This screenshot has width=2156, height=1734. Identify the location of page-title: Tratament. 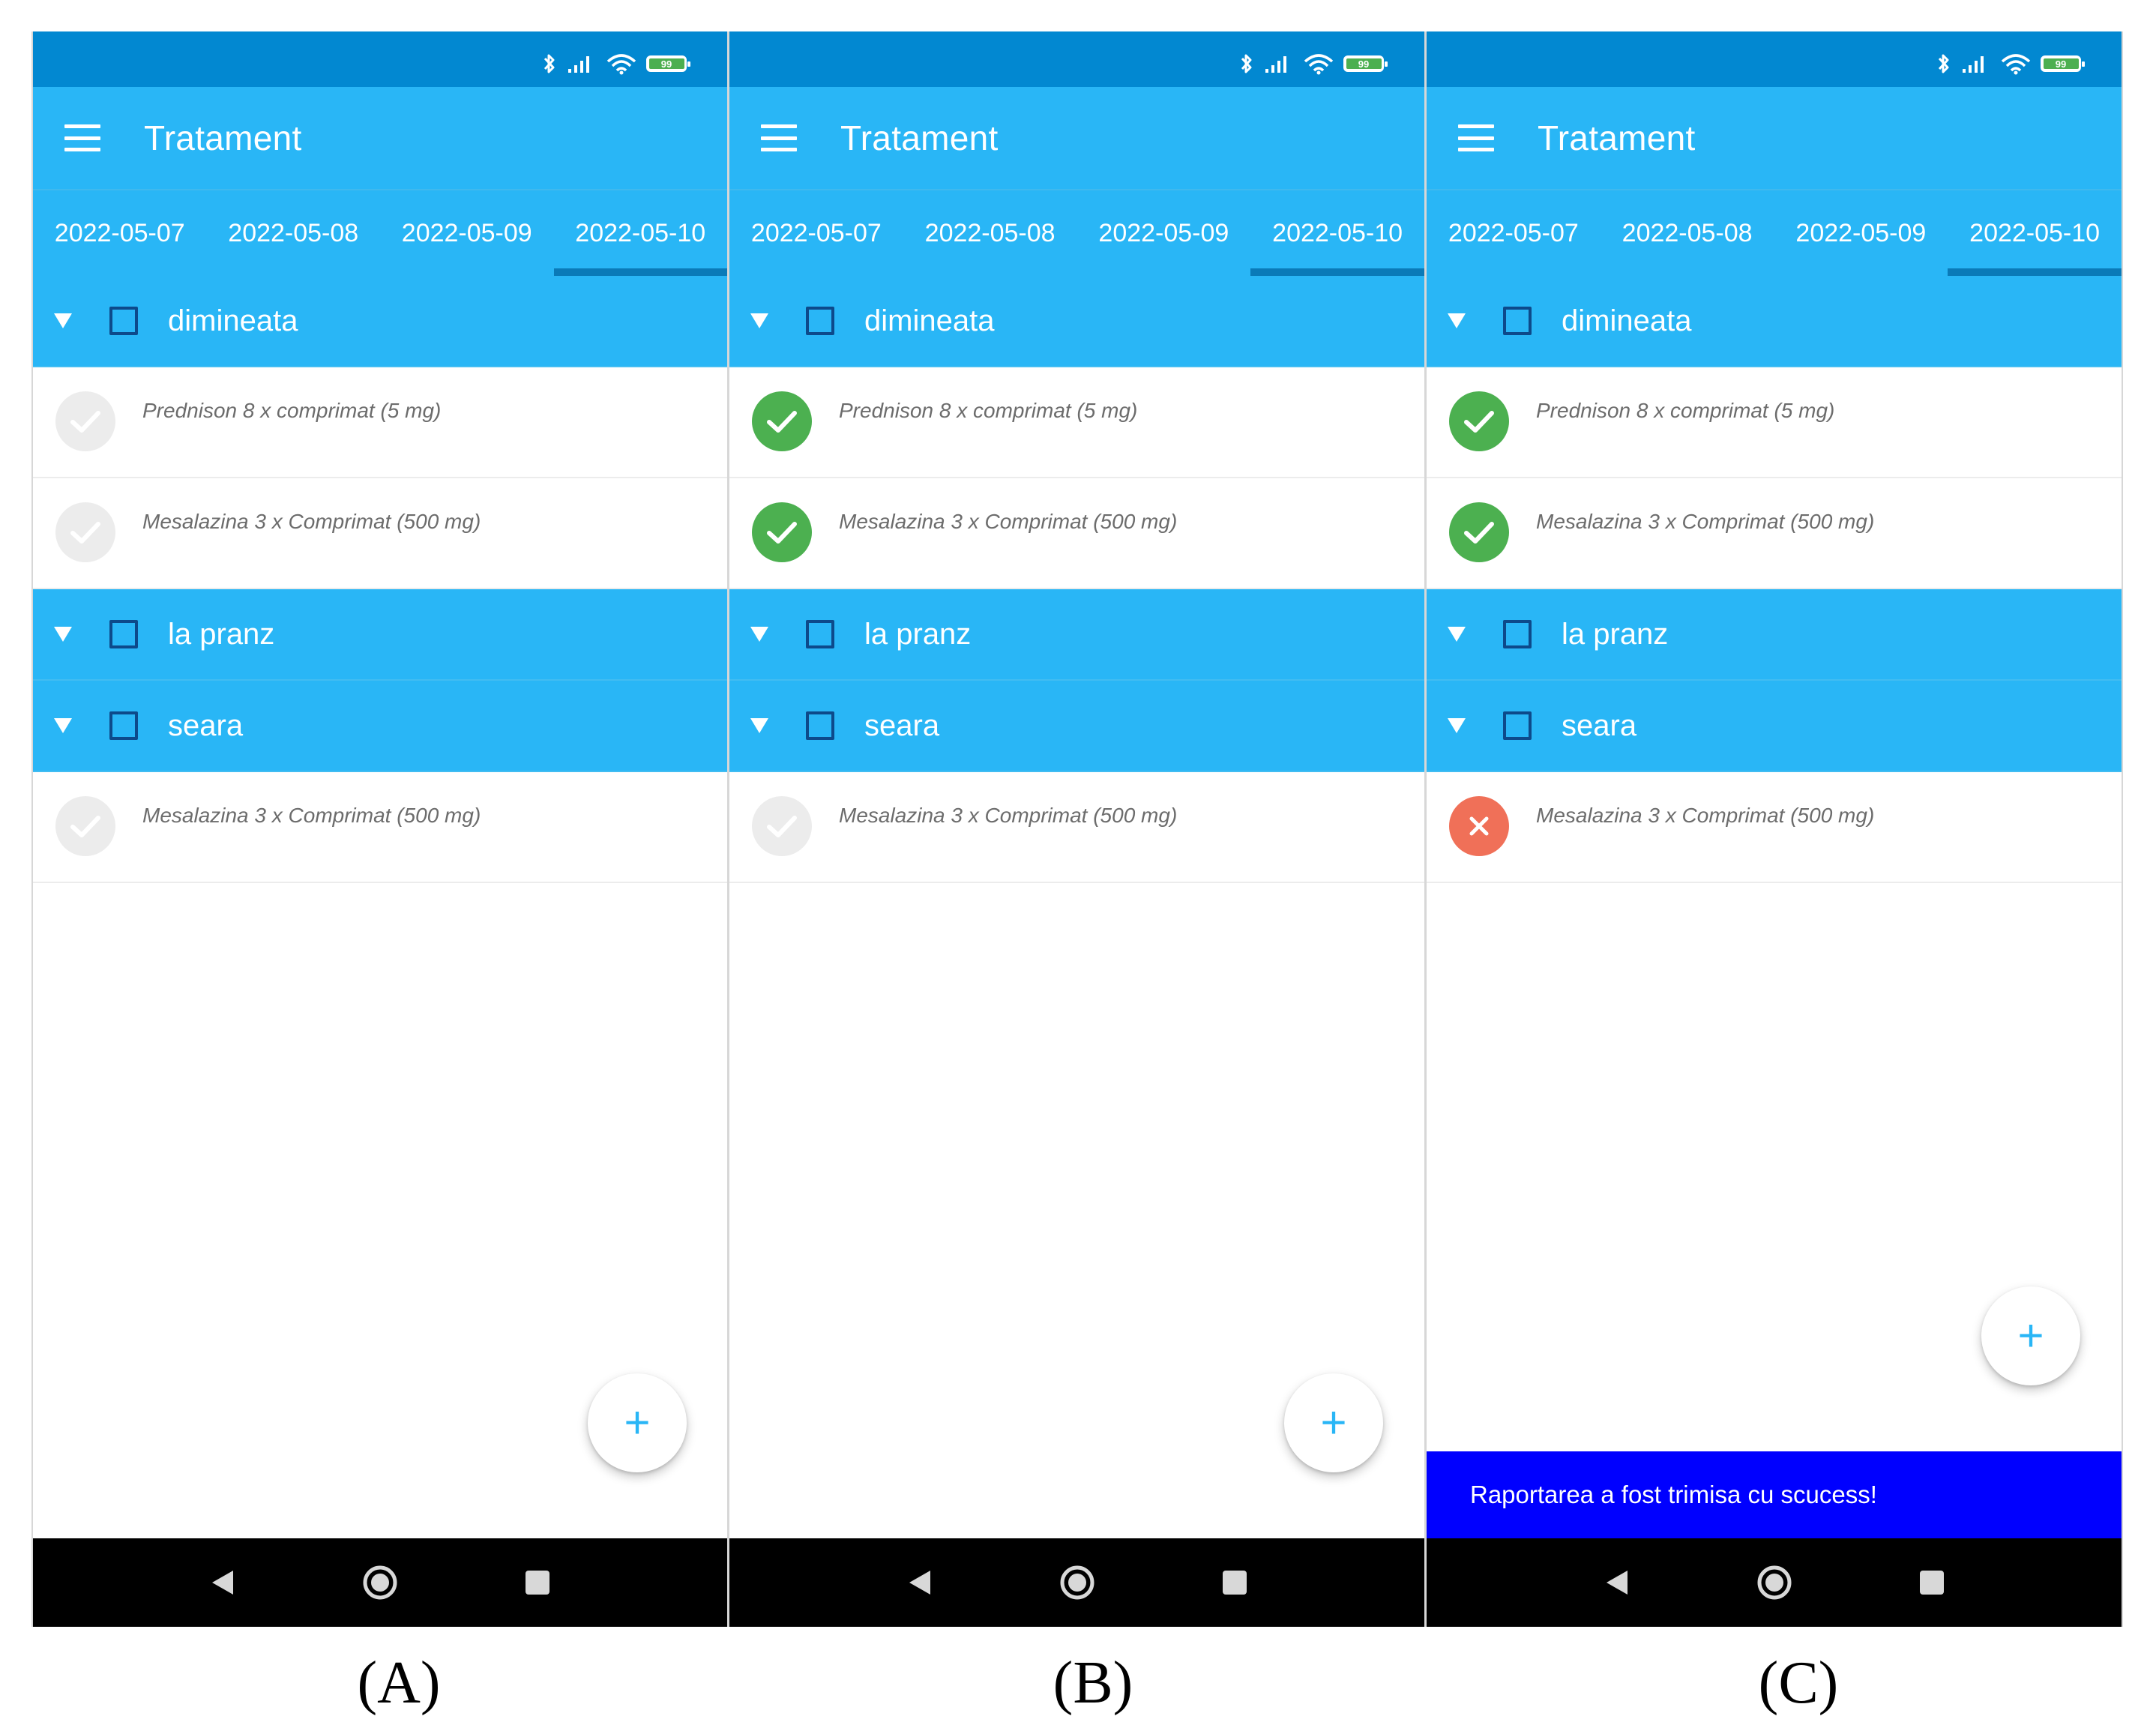
(223, 137).